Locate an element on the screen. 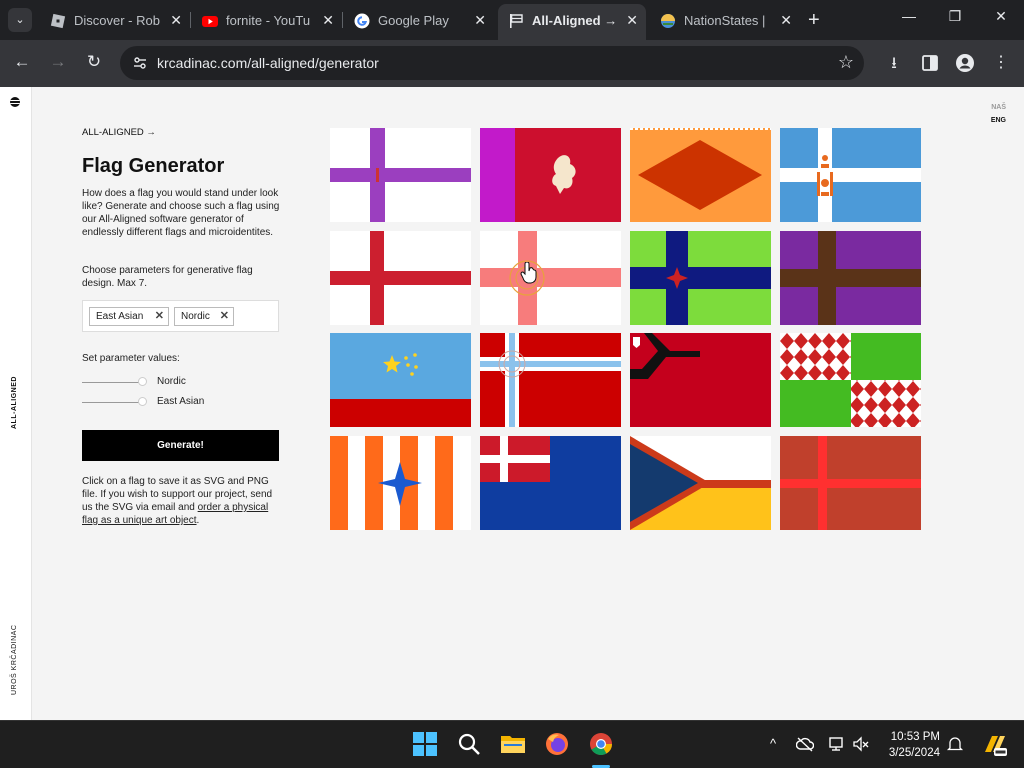  tab-google-play: Google Play ✕ is located at coordinates (419, 21).